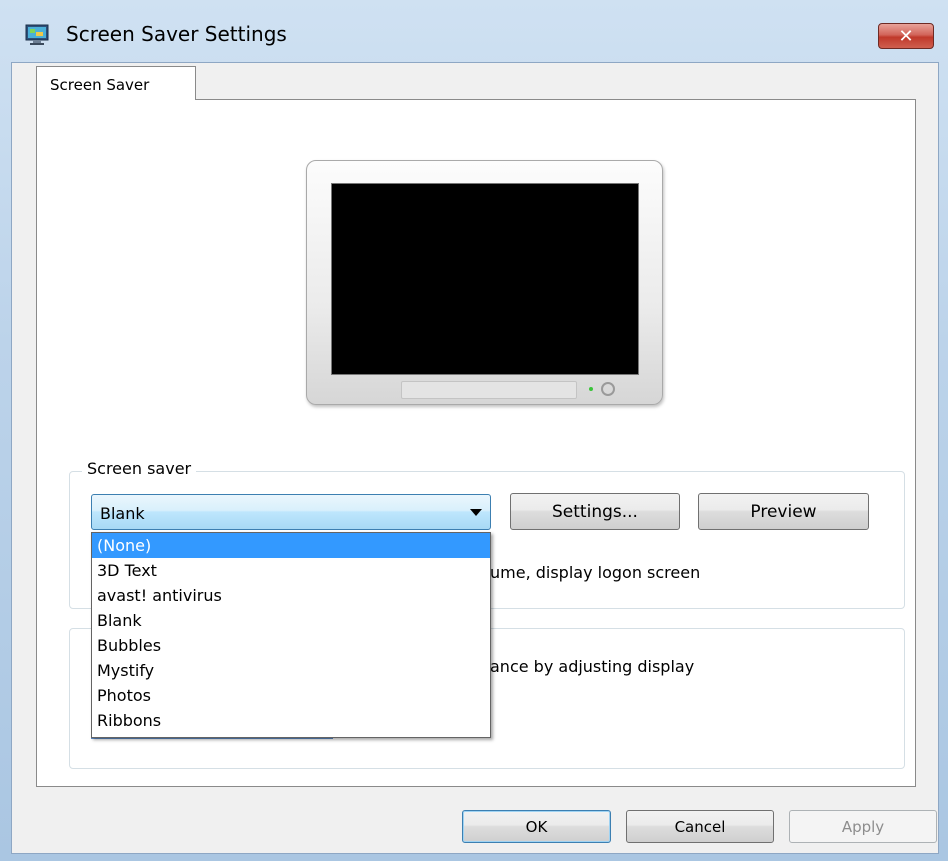  I want to click on tab-screen-saver: Screen Saver, so click(116, 83).